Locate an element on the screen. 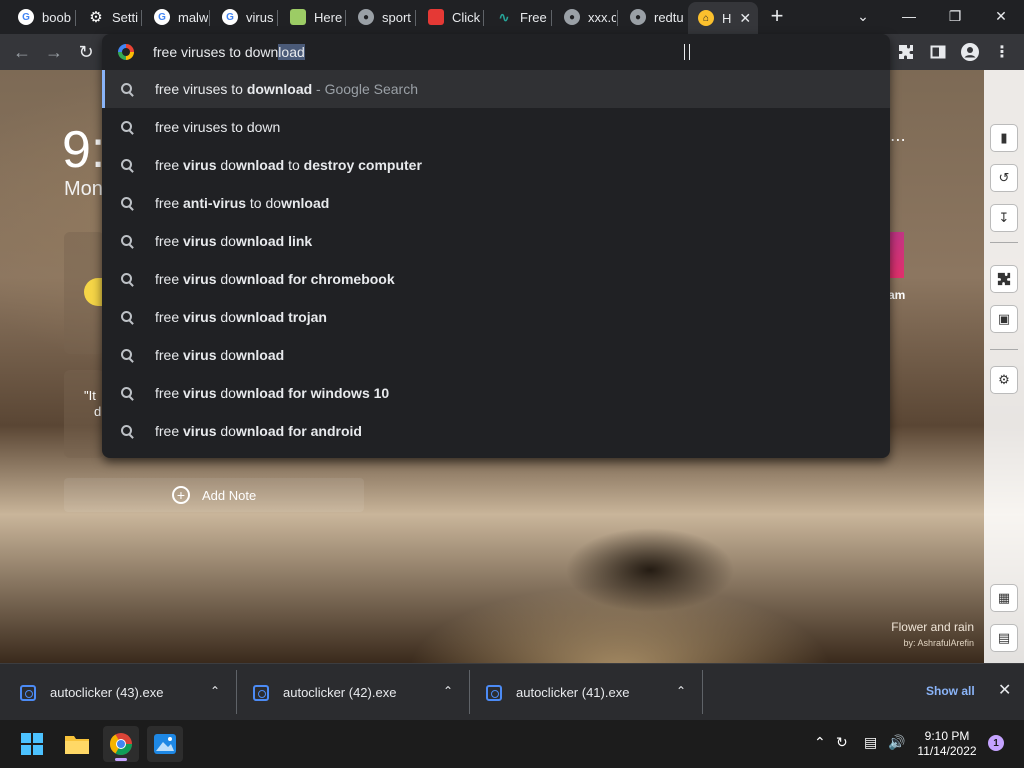 Image resolution: width=1024 pixels, height=768 pixels. tab-search-button: ⌄ is located at coordinates (863, 16).